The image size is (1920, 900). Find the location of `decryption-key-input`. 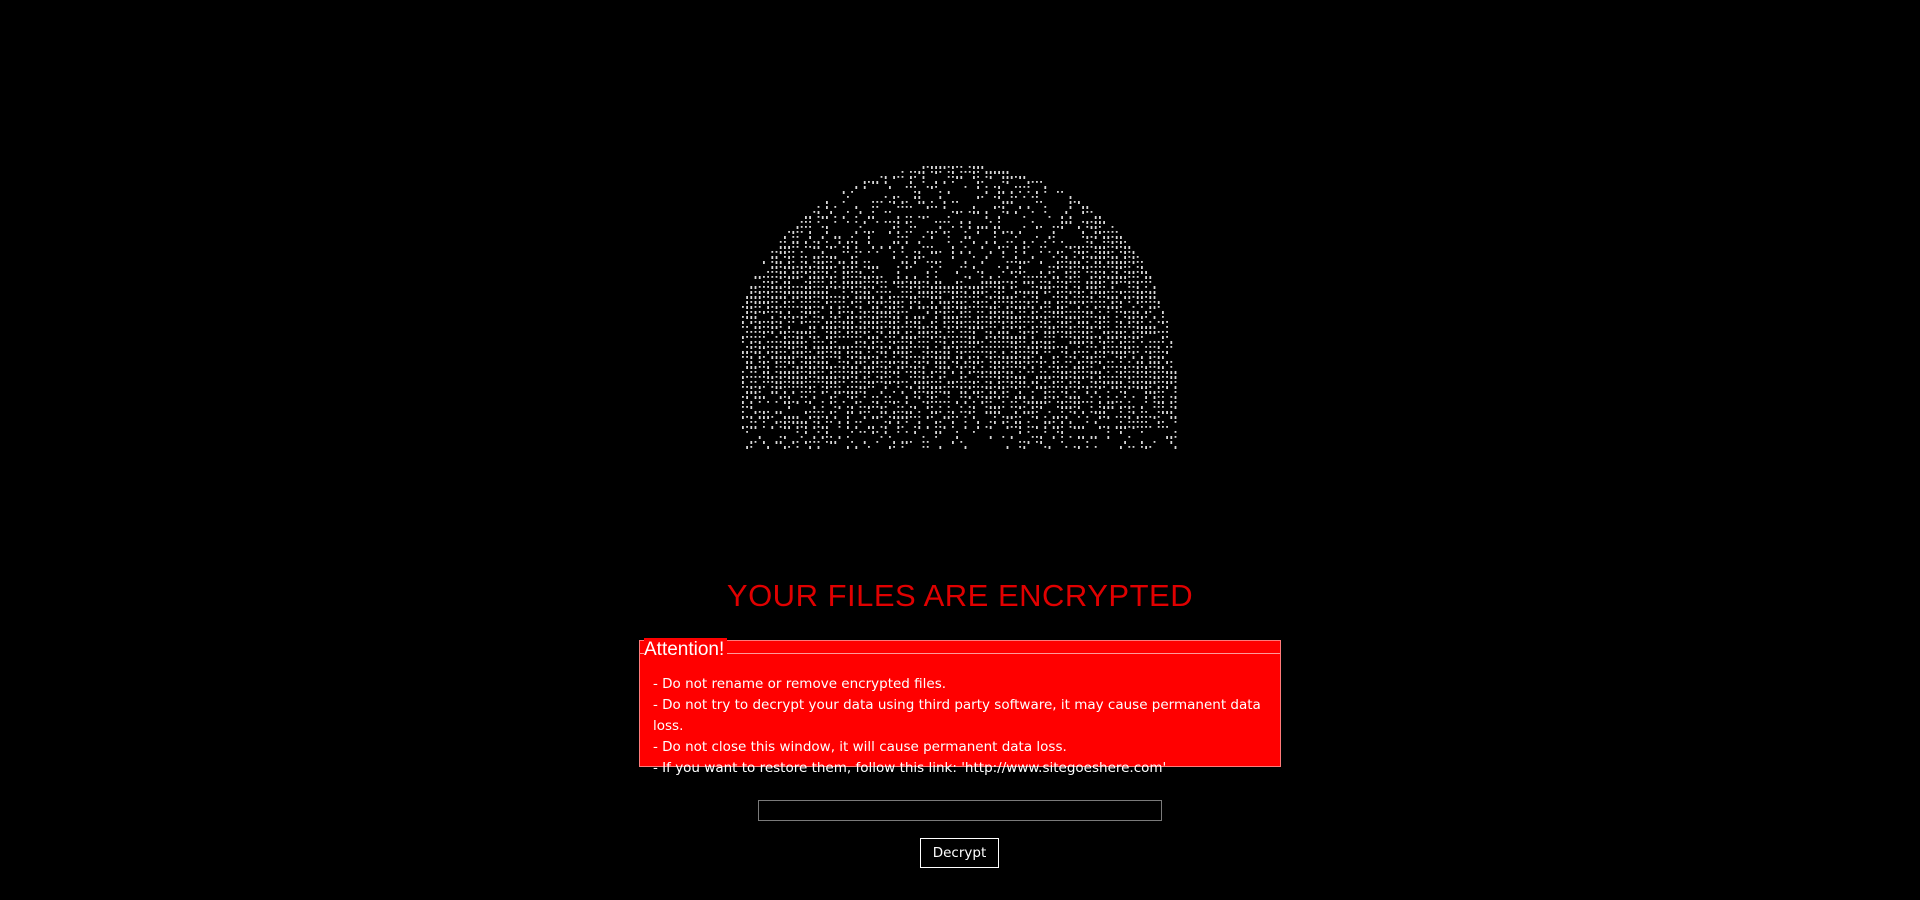

decryption-key-input is located at coordinates (960, 810).